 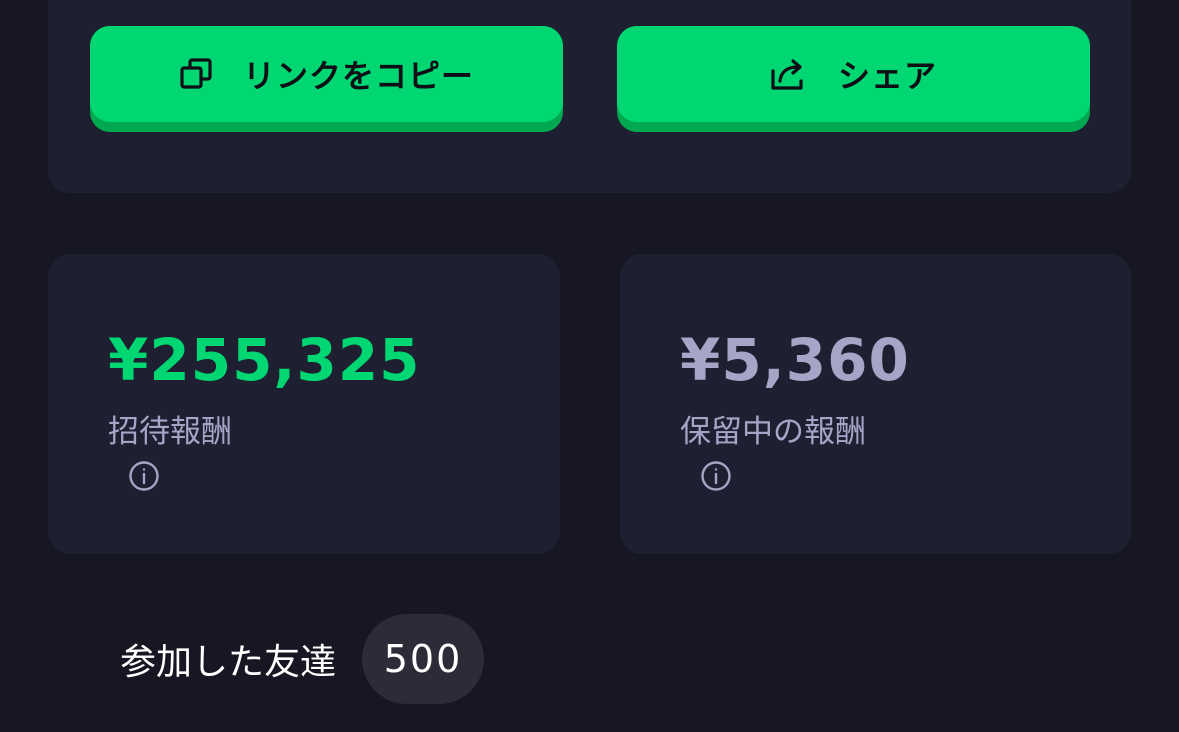 What do you see at coordinates (196, 74) in the screenshot?
I see `copy-icon` at bounding box center [196, 74].